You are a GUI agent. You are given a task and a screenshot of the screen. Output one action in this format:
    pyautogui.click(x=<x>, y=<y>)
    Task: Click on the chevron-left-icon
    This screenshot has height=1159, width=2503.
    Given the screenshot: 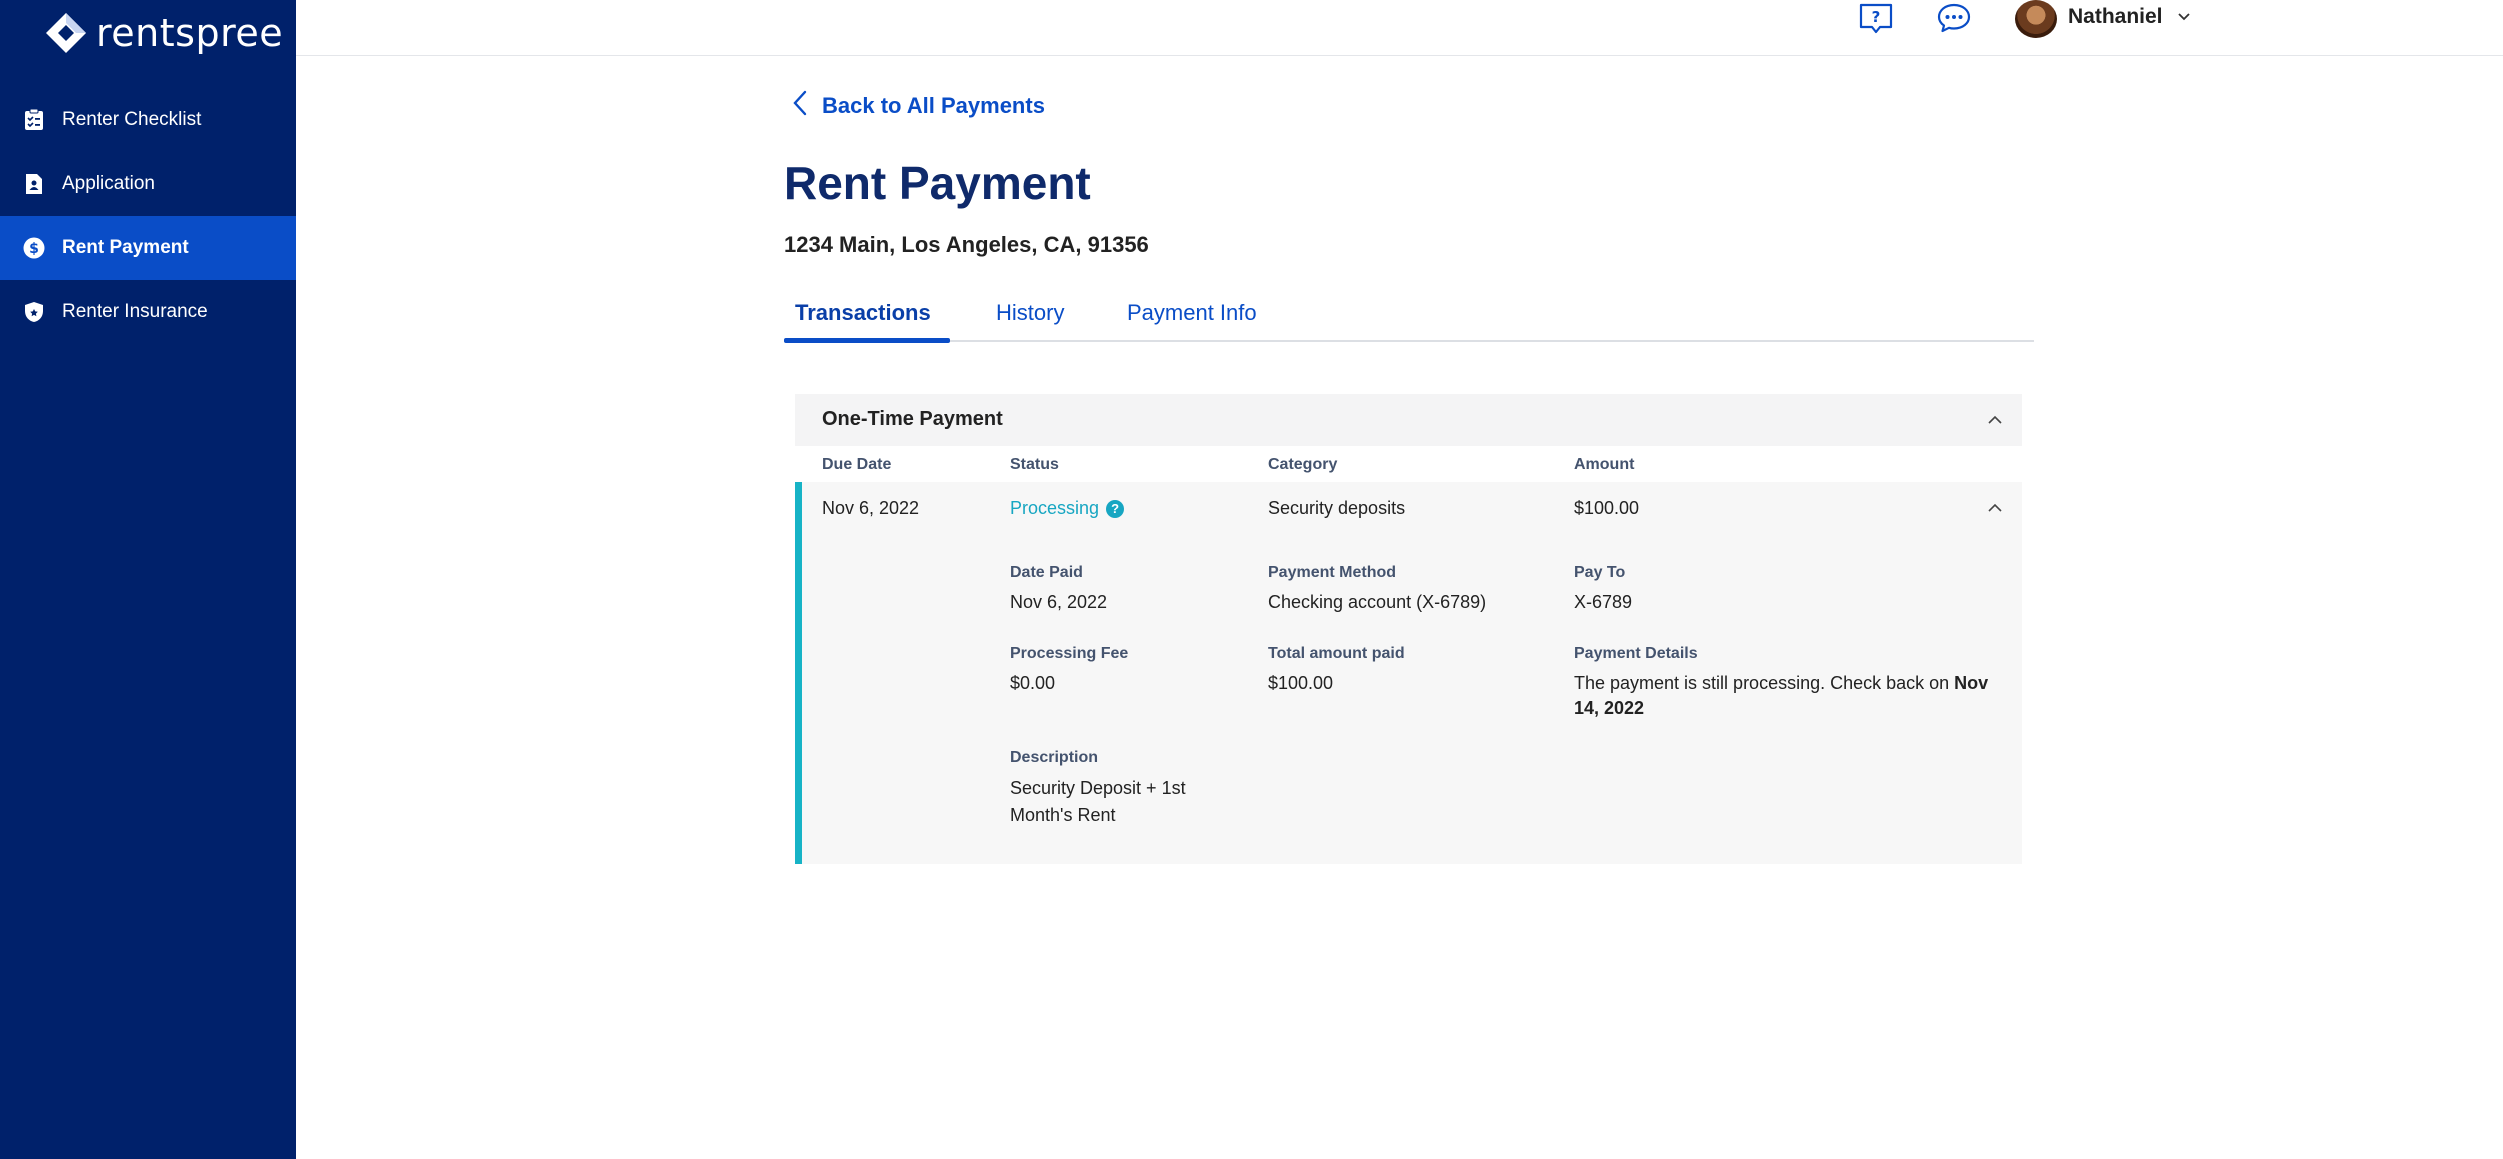 What is the action you would take?
    pyautogui.click(x=807, y=106)
    